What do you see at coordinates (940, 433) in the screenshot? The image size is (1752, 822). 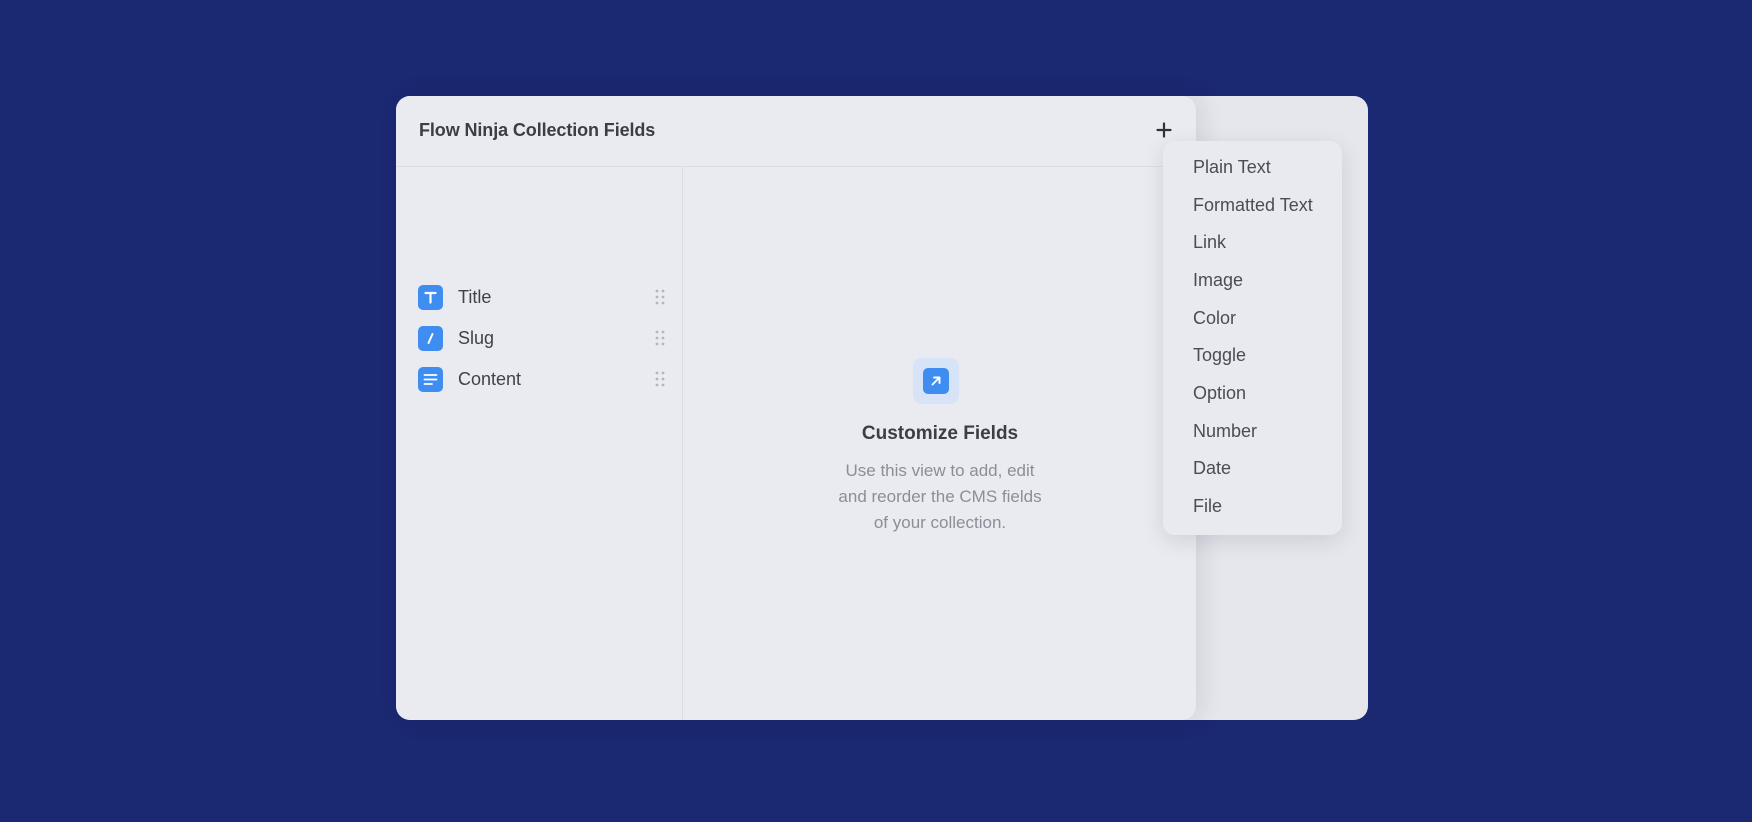 I see `empty-state-title: Customize Fields` at bounding box center [940, 433].